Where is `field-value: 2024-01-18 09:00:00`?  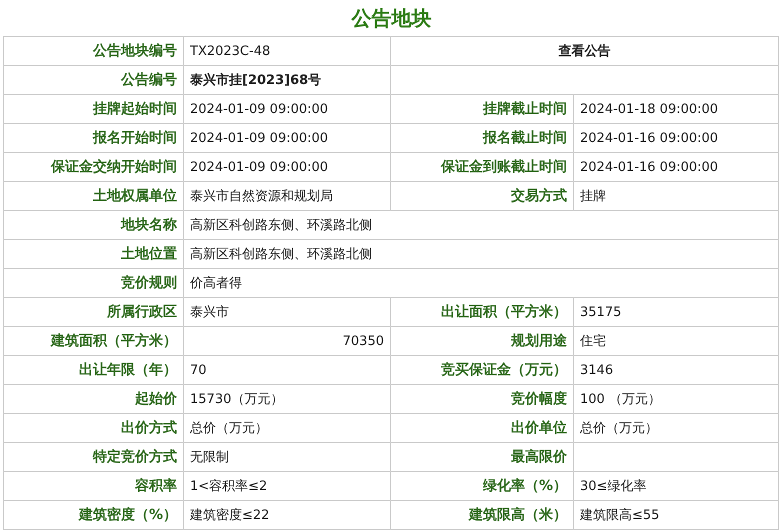
field-value: 2024-01-18 09:00:00 is located at coordinates (676, 109).